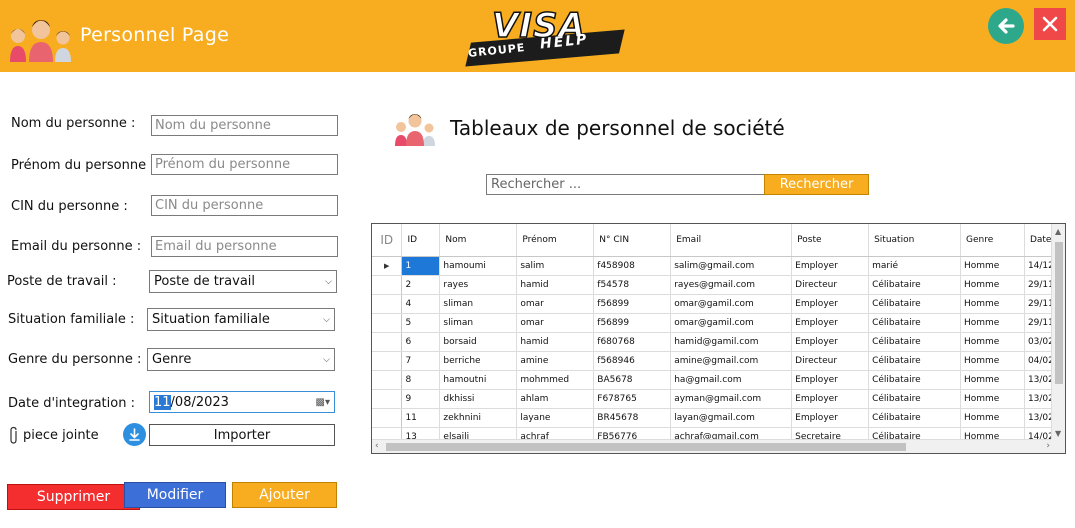 The image size is (1075, 528). I want to click on vertical-scroll-thumb, so click(1059, 313).